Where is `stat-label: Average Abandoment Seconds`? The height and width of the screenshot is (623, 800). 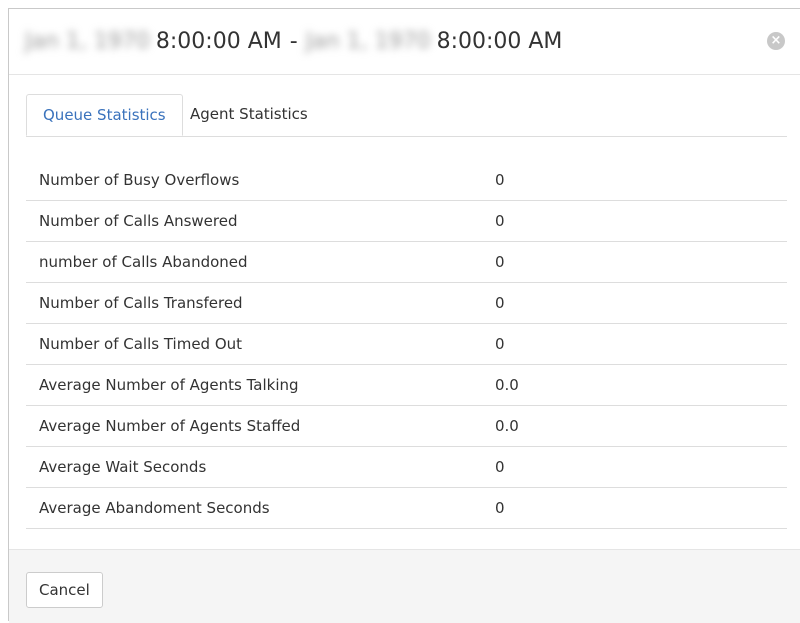 stat-label: Average Abandoment Seconds is located at coordinates (154, 508).